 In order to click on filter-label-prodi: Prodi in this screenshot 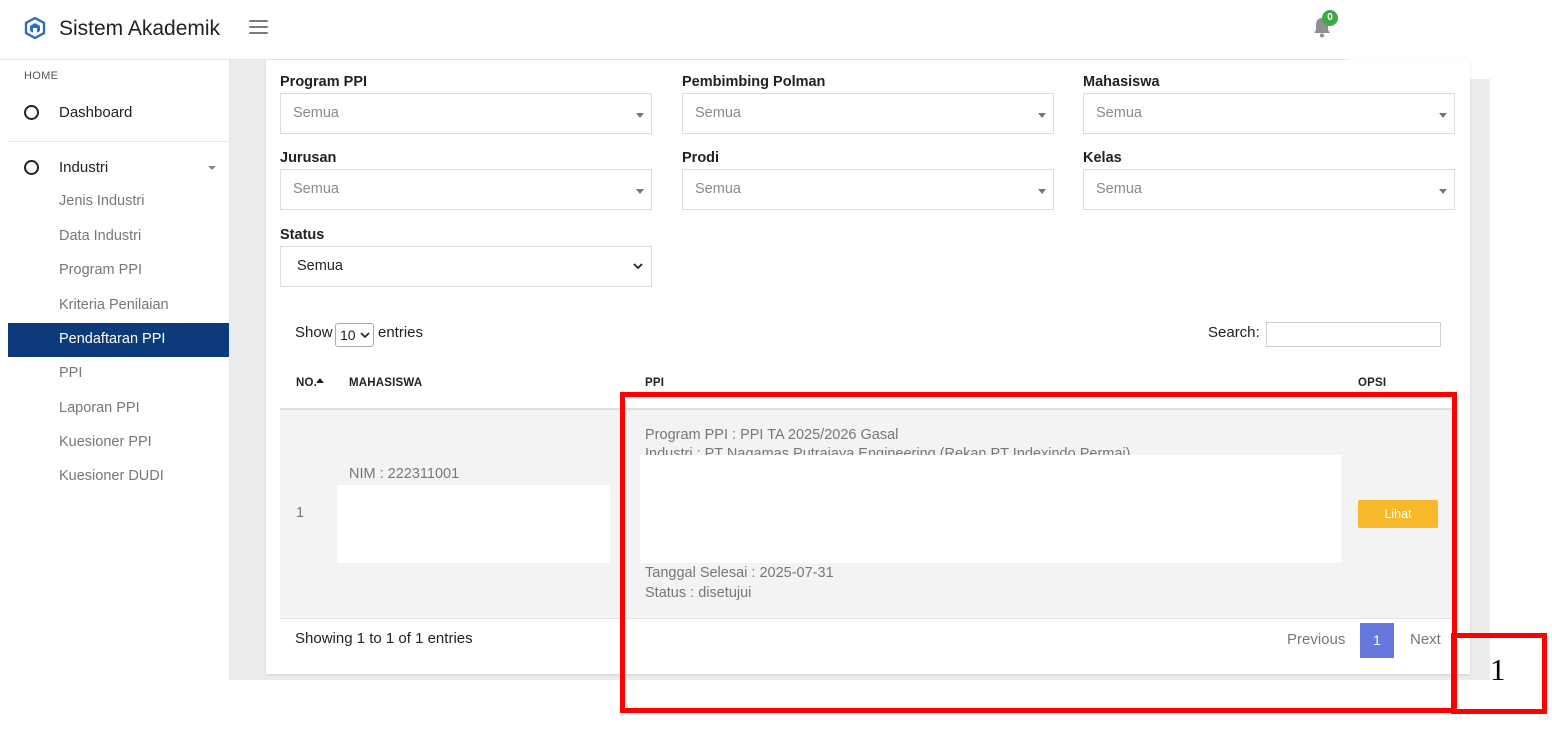, I will do `click(701, 158)`.